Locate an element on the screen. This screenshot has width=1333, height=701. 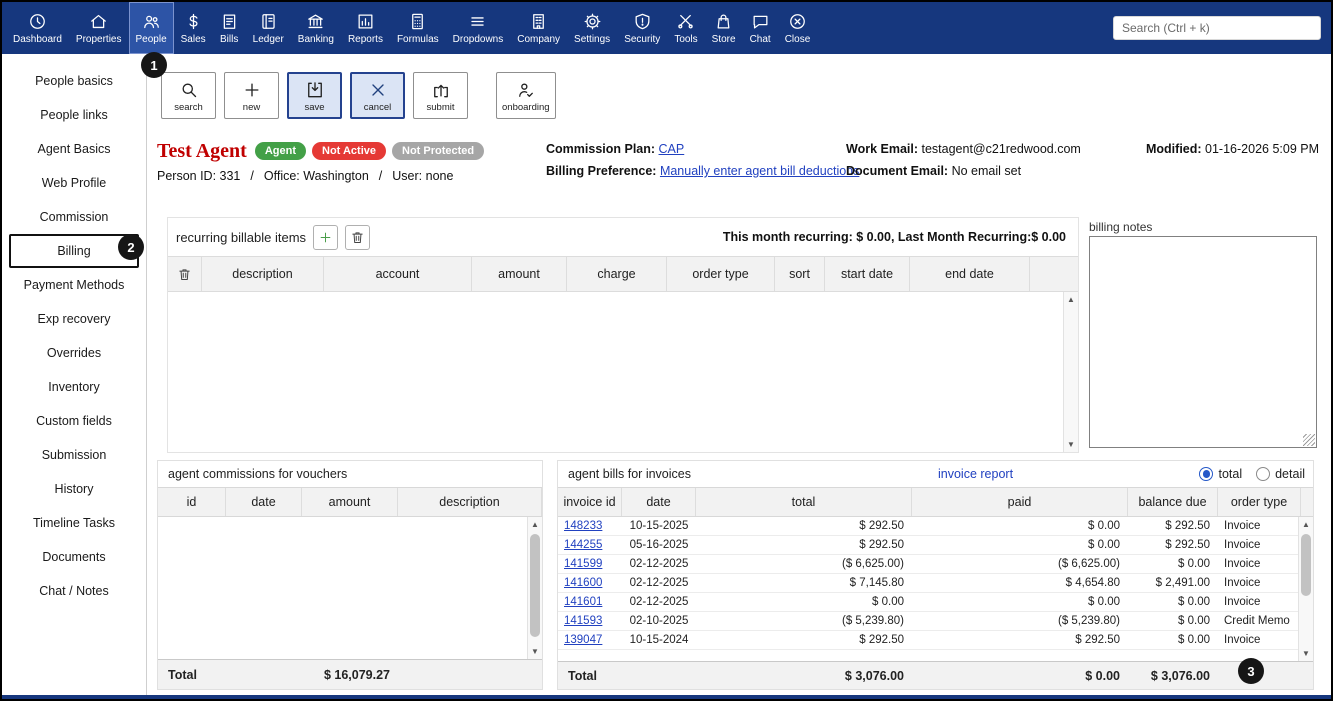
sidebar-item-overrides: Overrides is located at coordinates (74, 353).